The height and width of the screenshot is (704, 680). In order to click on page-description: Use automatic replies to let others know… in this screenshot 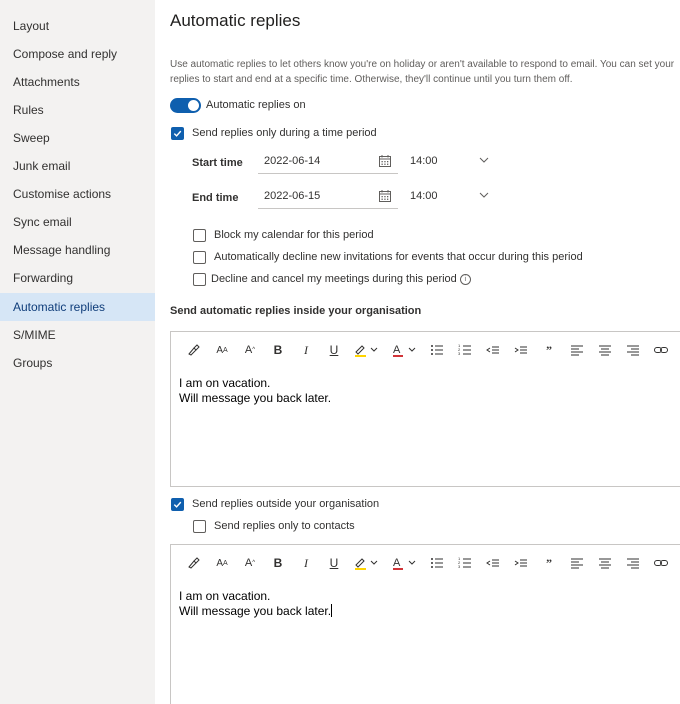, I will do `click(422, 72)`.